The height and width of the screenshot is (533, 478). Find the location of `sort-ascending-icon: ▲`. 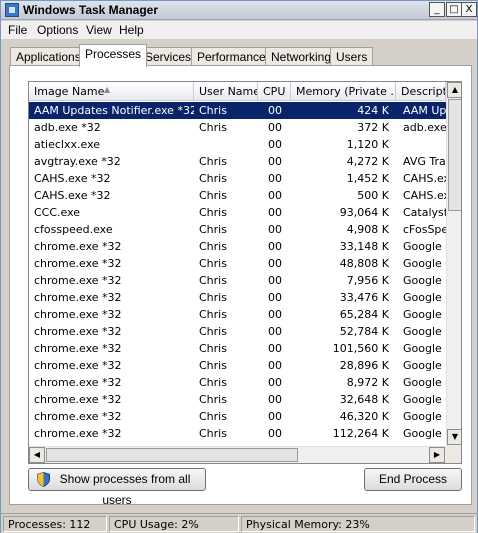

sort-ascending-icon: ▲ is located at coordinates (107, 89).